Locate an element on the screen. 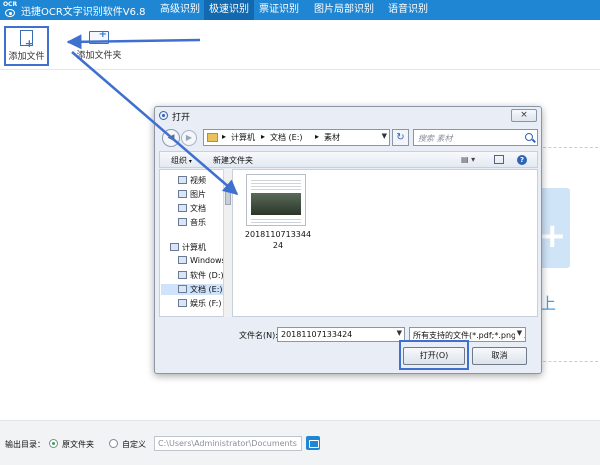  nav-item-label: 文档 (E:) is located at coordinates (206, 289).